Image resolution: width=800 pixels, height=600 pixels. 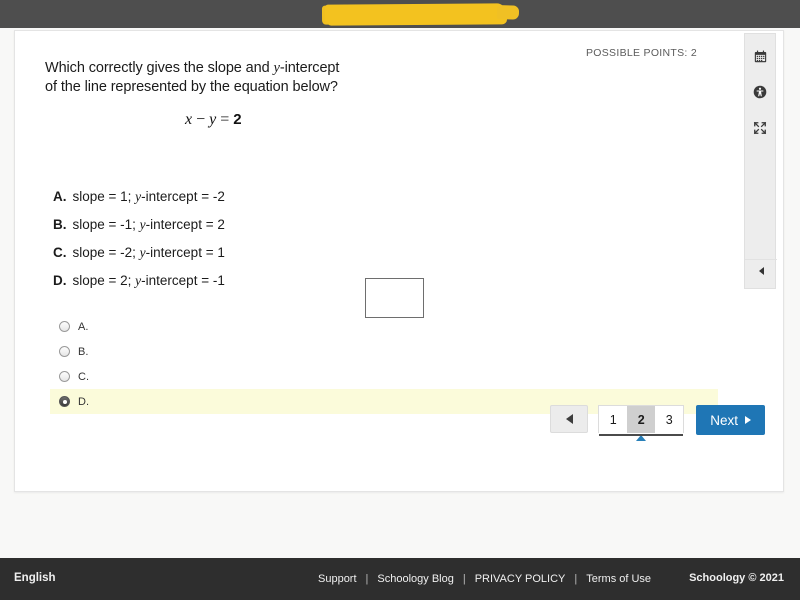 What do you see at coordinates (760, 128) in the screenshot?
I see `fullscreen-icon` at bounding box center [760, 128].